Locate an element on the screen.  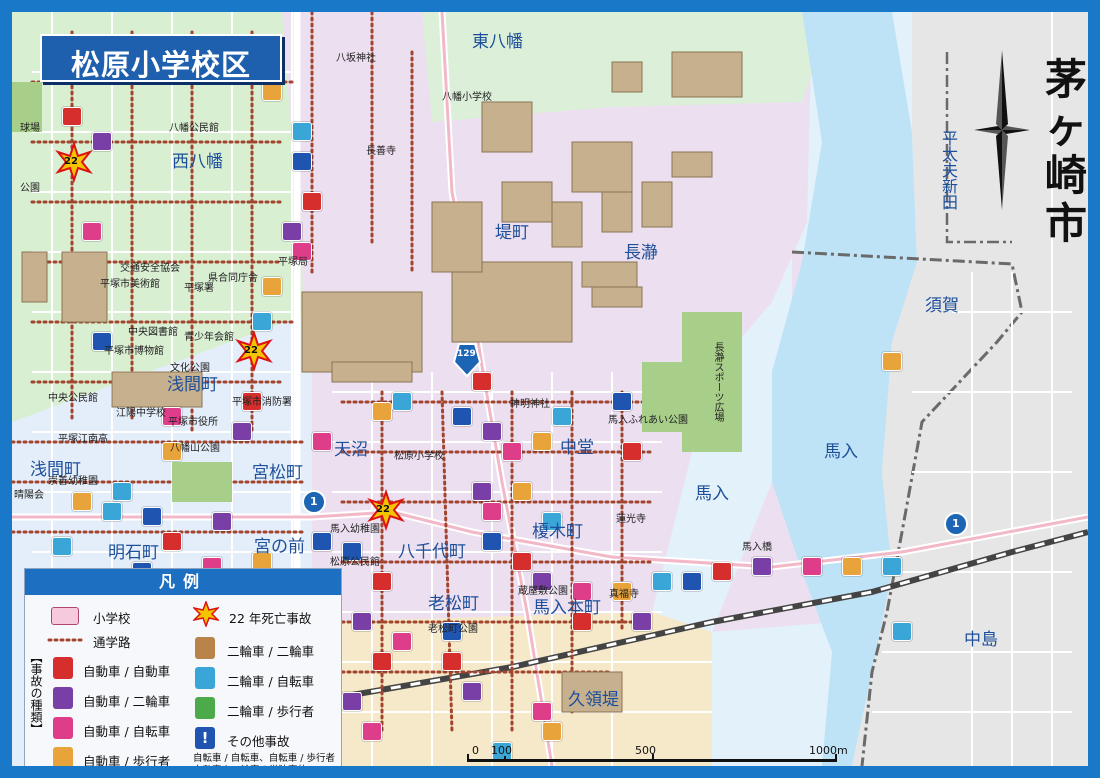
scale-tick: 500 is located at coordinates (645, 750).